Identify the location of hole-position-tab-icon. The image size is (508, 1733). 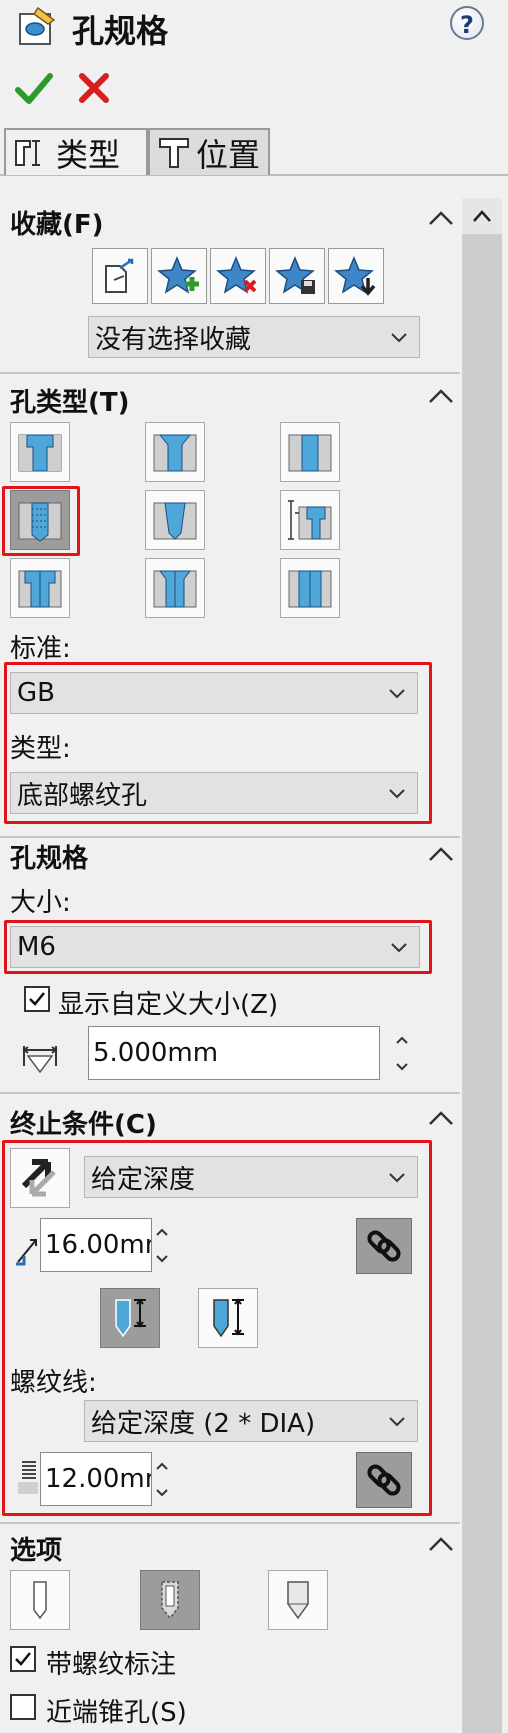
(174, 152).